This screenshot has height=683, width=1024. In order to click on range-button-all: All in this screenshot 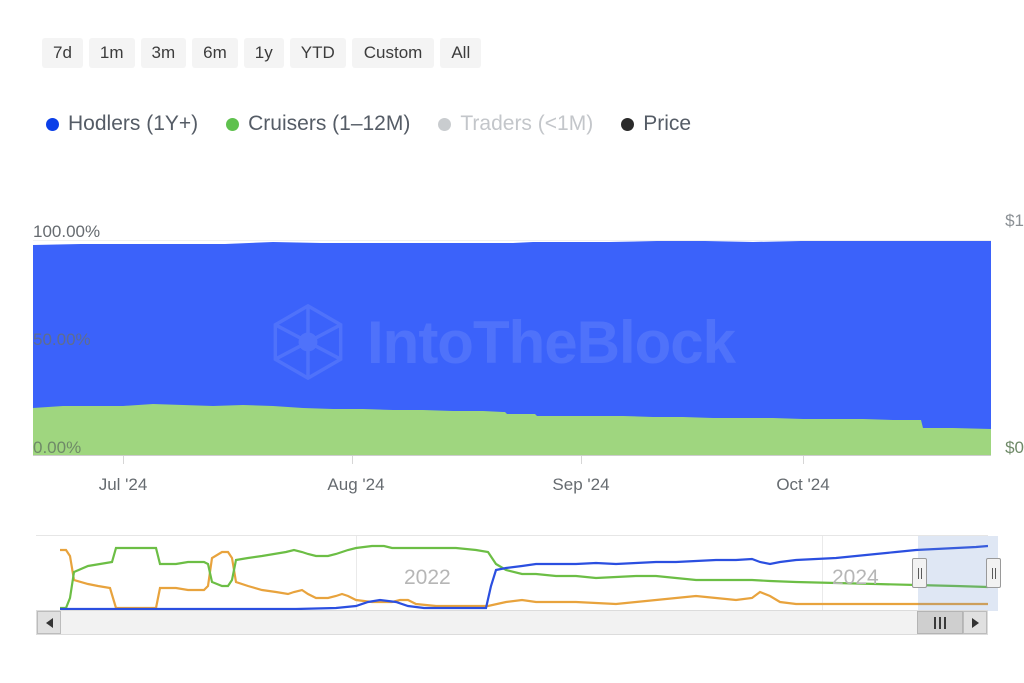, I will do `click(461, 53)`.